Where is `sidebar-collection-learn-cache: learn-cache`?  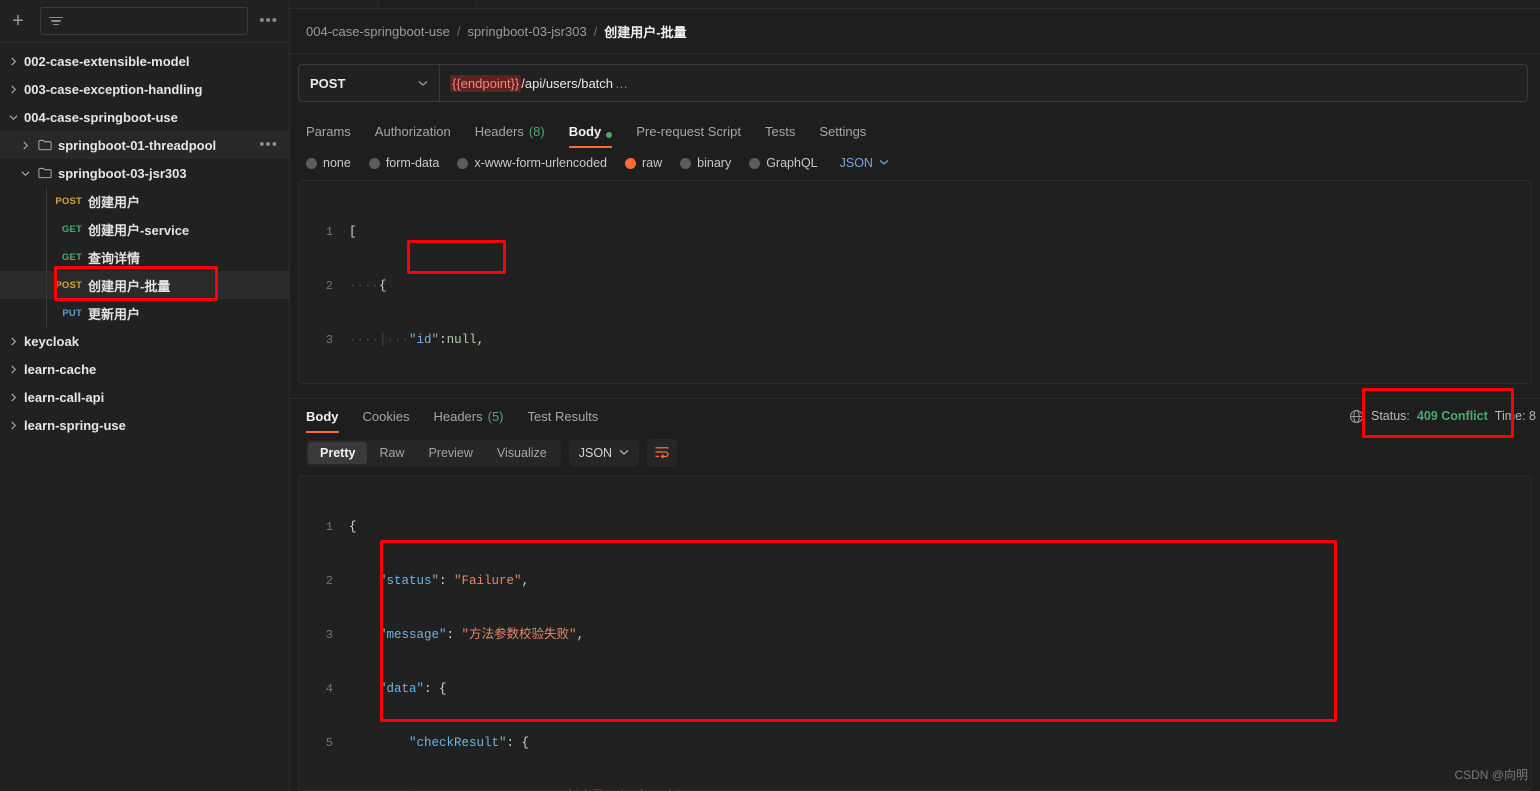 sidebar-collection-learn-cache: learn-cache is located at coordinates (144, 369).